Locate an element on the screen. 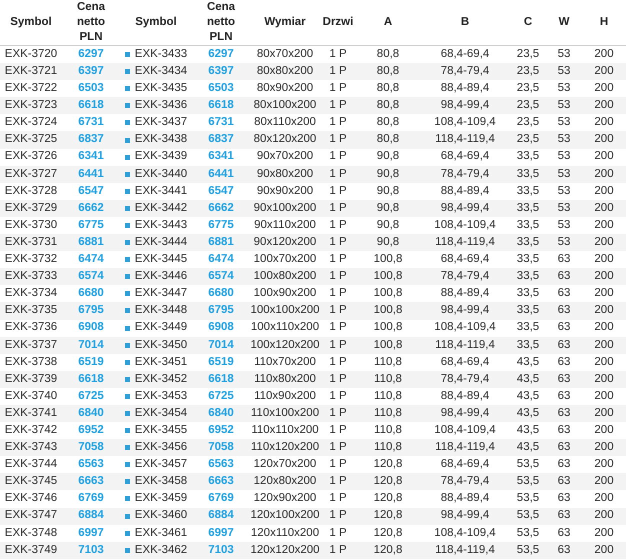 The image size is (626, 560). table-cell-text: EXK-3450 is located at coordinates (161, 345).